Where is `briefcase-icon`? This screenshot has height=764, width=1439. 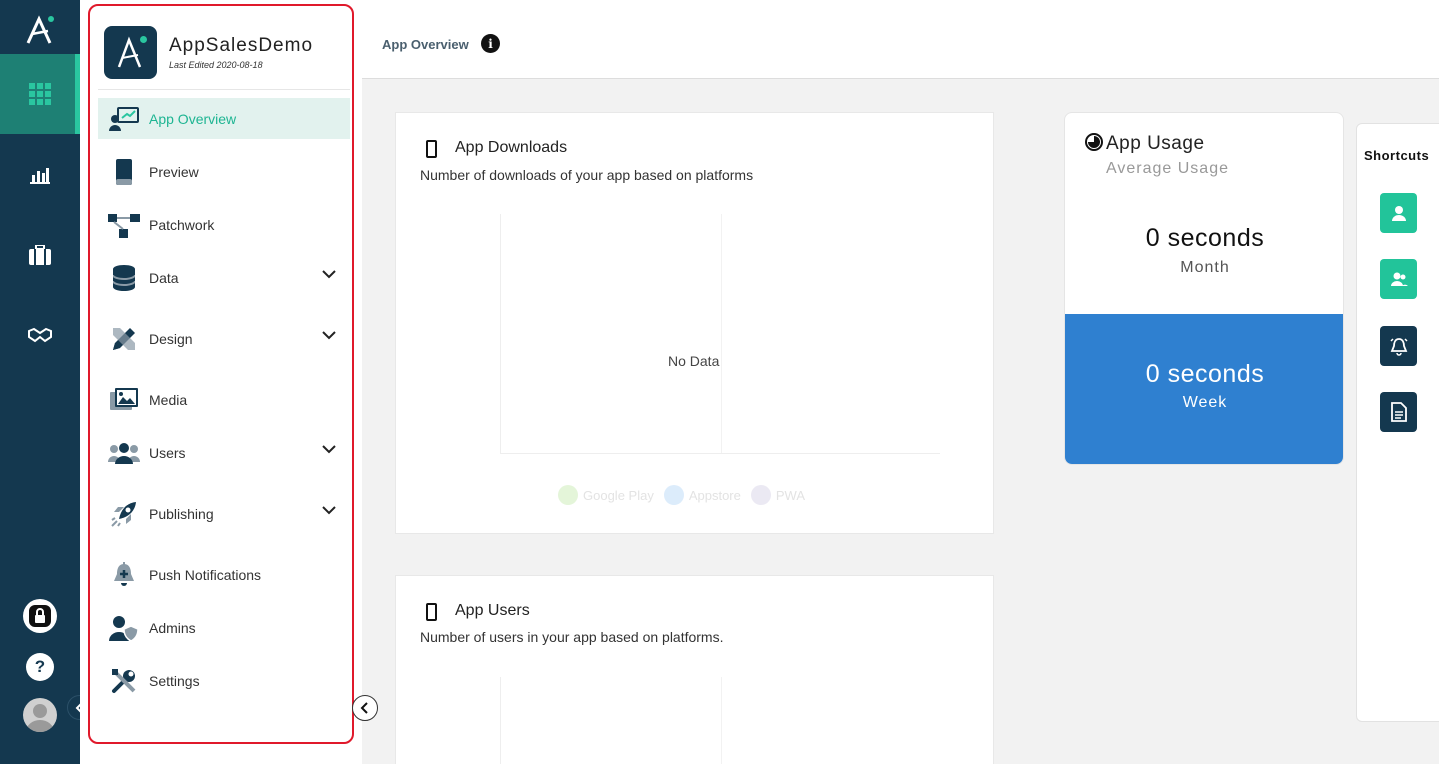
briefcase-icon is located at coordinates (40, 255).